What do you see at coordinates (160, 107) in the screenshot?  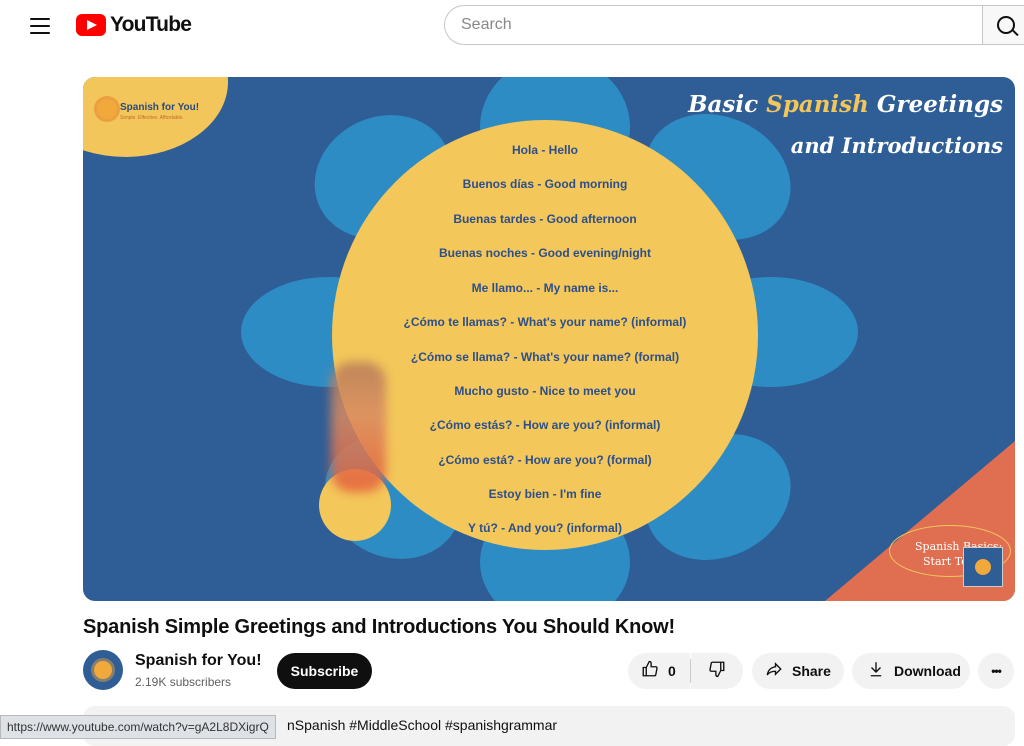 I see `brand-name: Spanish for You!` at bounding box center [160, 107].